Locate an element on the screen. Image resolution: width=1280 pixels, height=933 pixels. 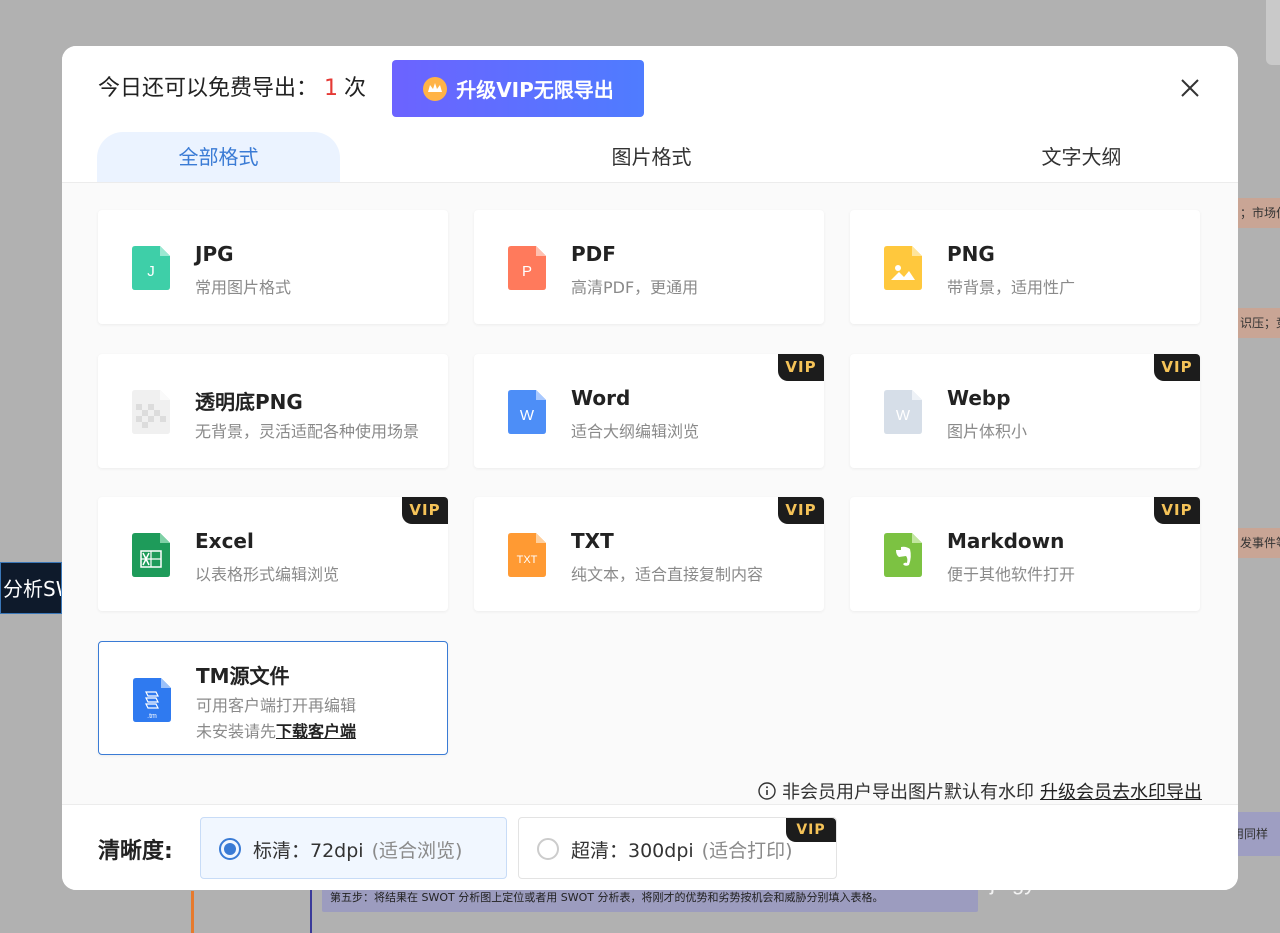
quota-count: 1 is located at coordinates (331, 88).